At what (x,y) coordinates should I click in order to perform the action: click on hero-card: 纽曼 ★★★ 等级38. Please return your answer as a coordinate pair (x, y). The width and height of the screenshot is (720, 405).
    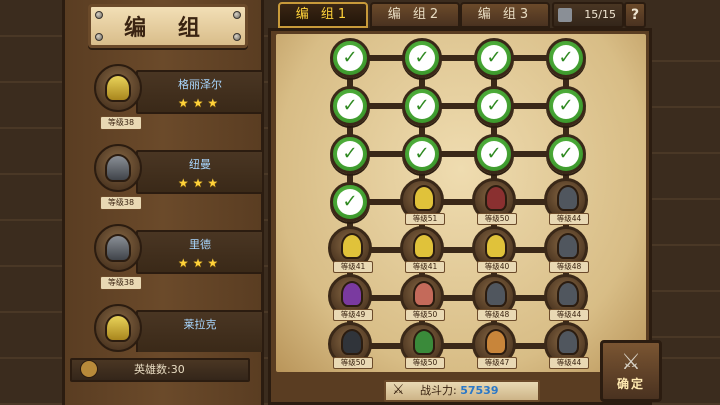
    Looking at the image, I should click on (164, 173).